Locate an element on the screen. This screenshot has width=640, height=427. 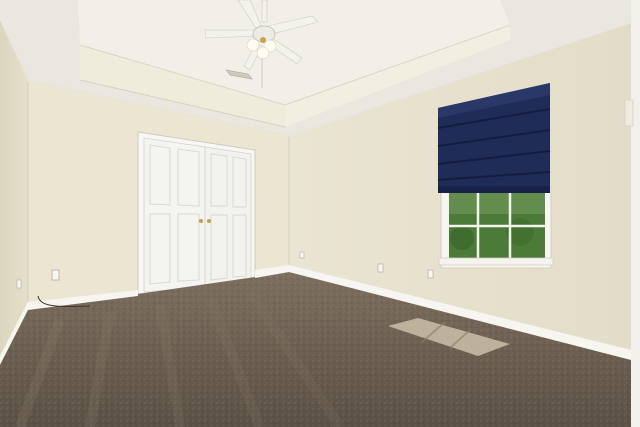
door-hinge is located at coordinates (629, 113).